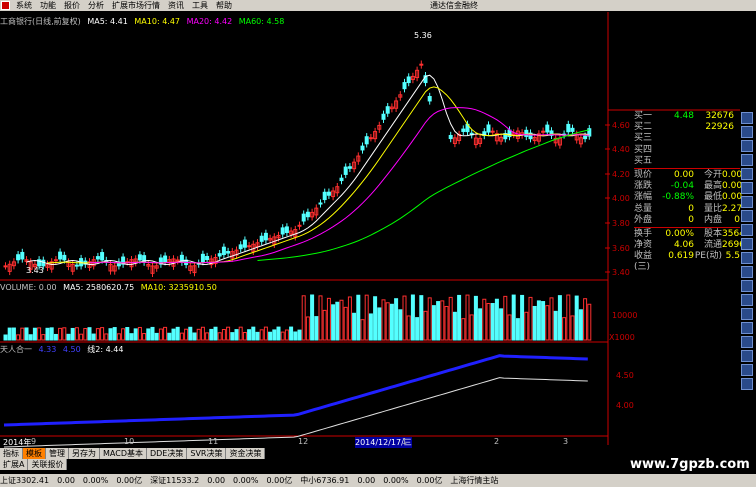  Describe the element at coordinates (733, 233) in the screenshot. I see `quote2-value2: 3564` at that location.